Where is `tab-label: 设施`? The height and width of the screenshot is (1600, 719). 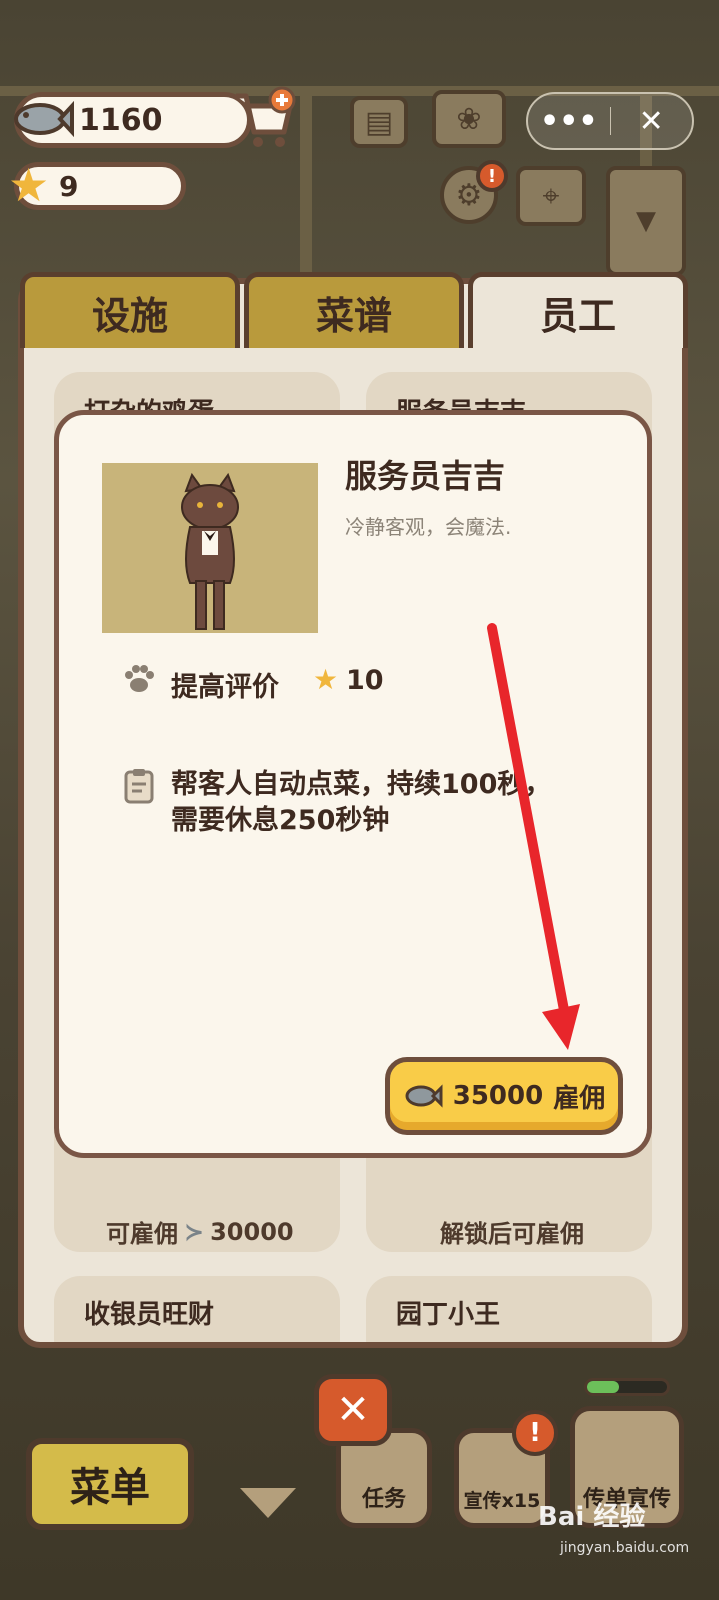
tab-label: 设施 is located at coordinates (129, 316).